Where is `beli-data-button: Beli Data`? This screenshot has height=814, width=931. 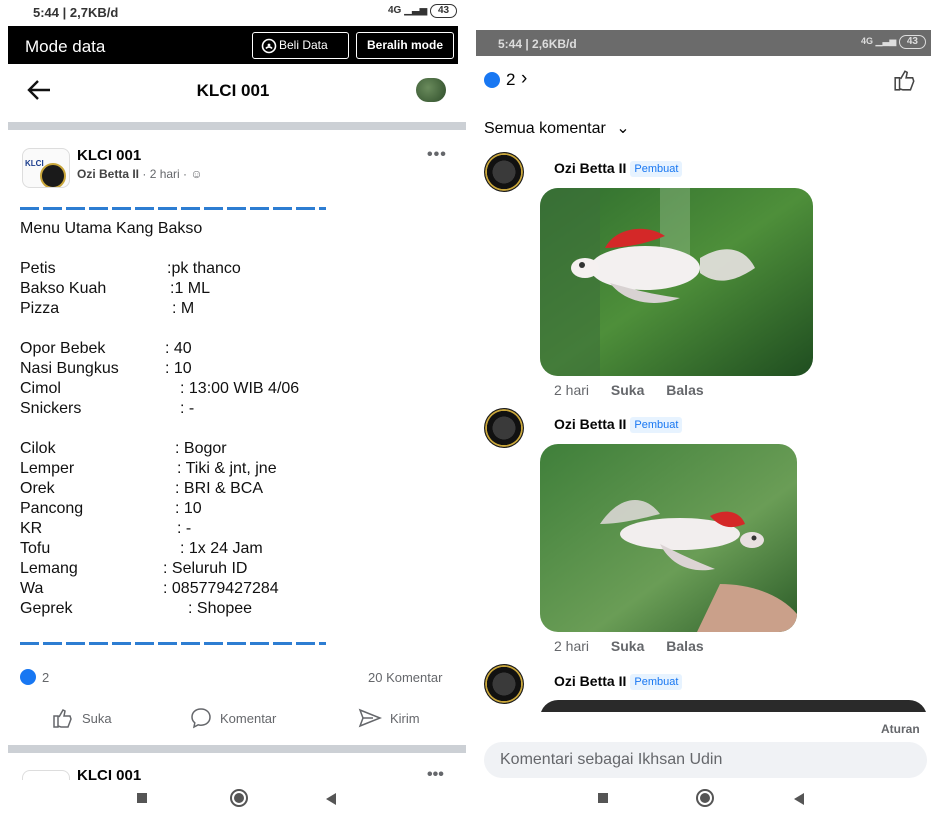
beli-data-button: Beli Data is located at coordinates (300, 45).